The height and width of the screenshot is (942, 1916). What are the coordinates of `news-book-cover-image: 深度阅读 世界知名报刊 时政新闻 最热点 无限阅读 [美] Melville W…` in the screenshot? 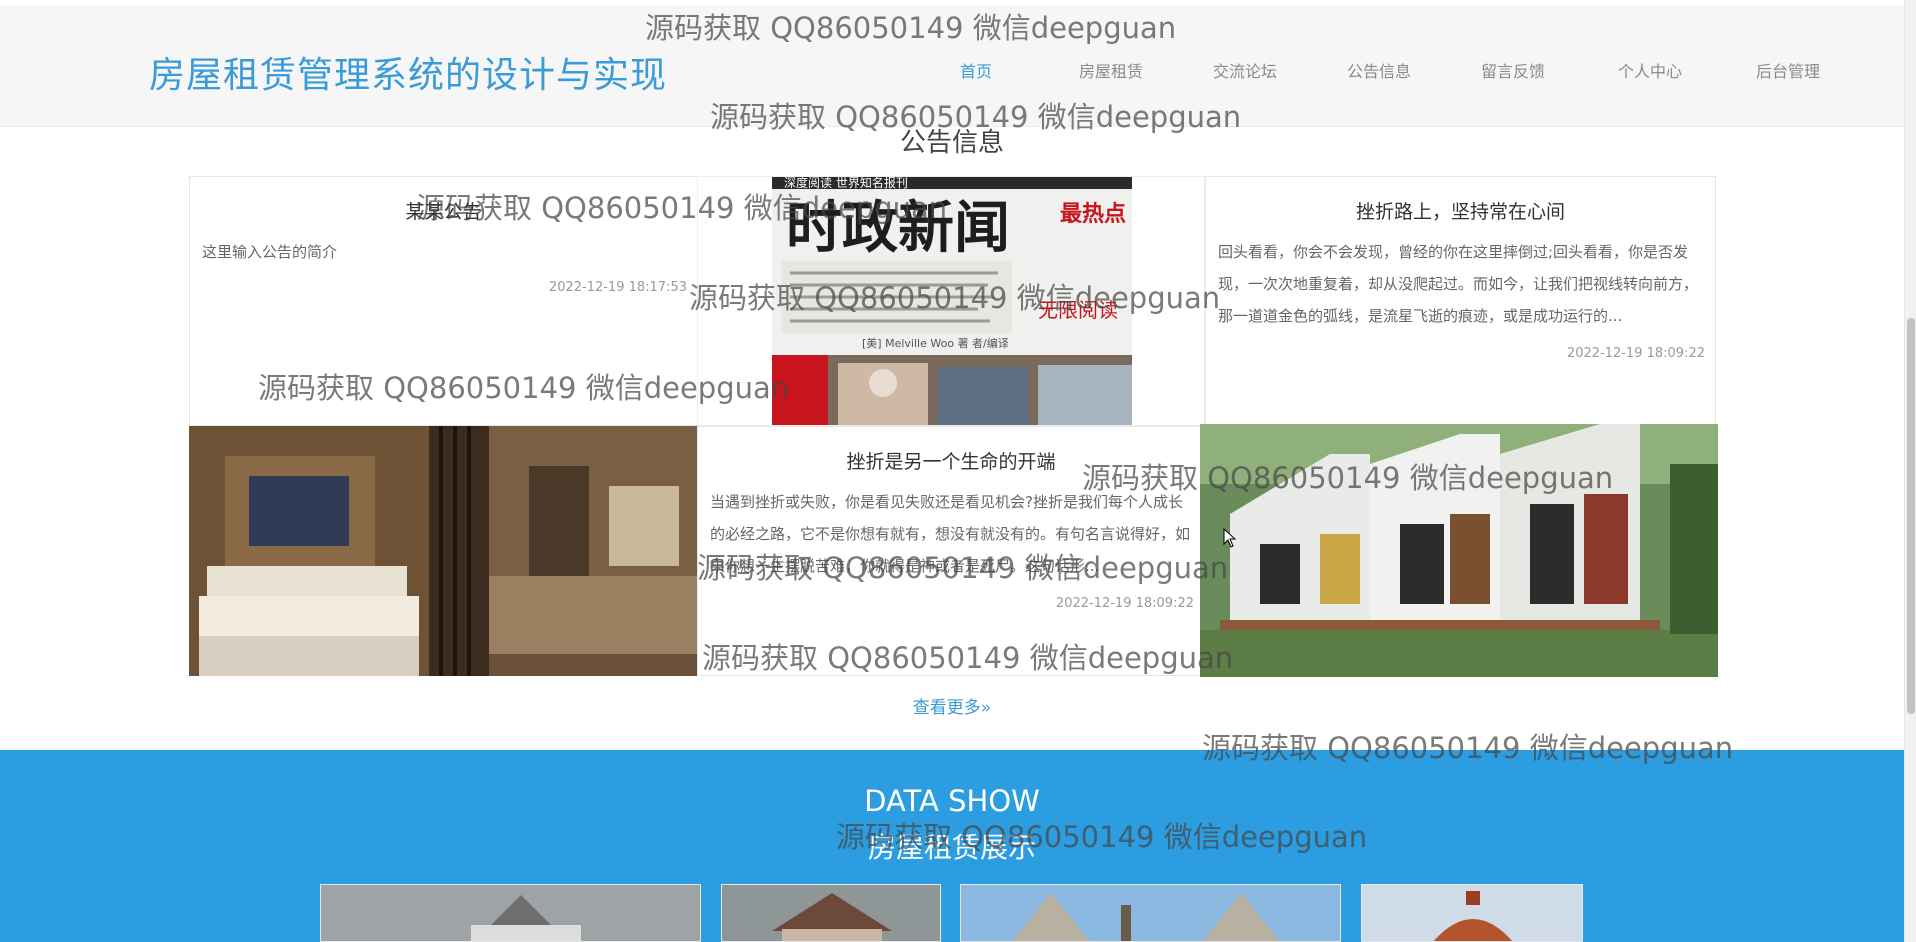 It's located at (952, 301).